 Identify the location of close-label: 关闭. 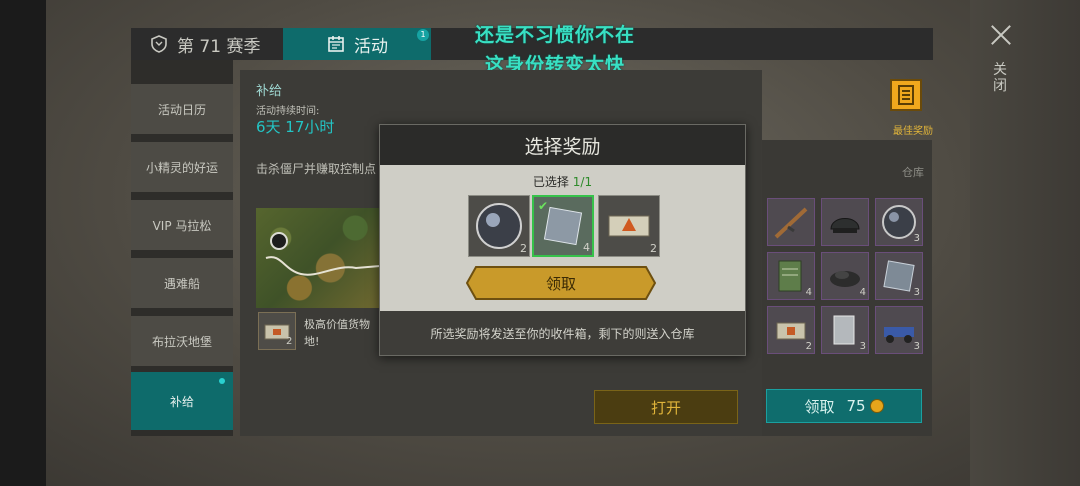
(1000, 78).